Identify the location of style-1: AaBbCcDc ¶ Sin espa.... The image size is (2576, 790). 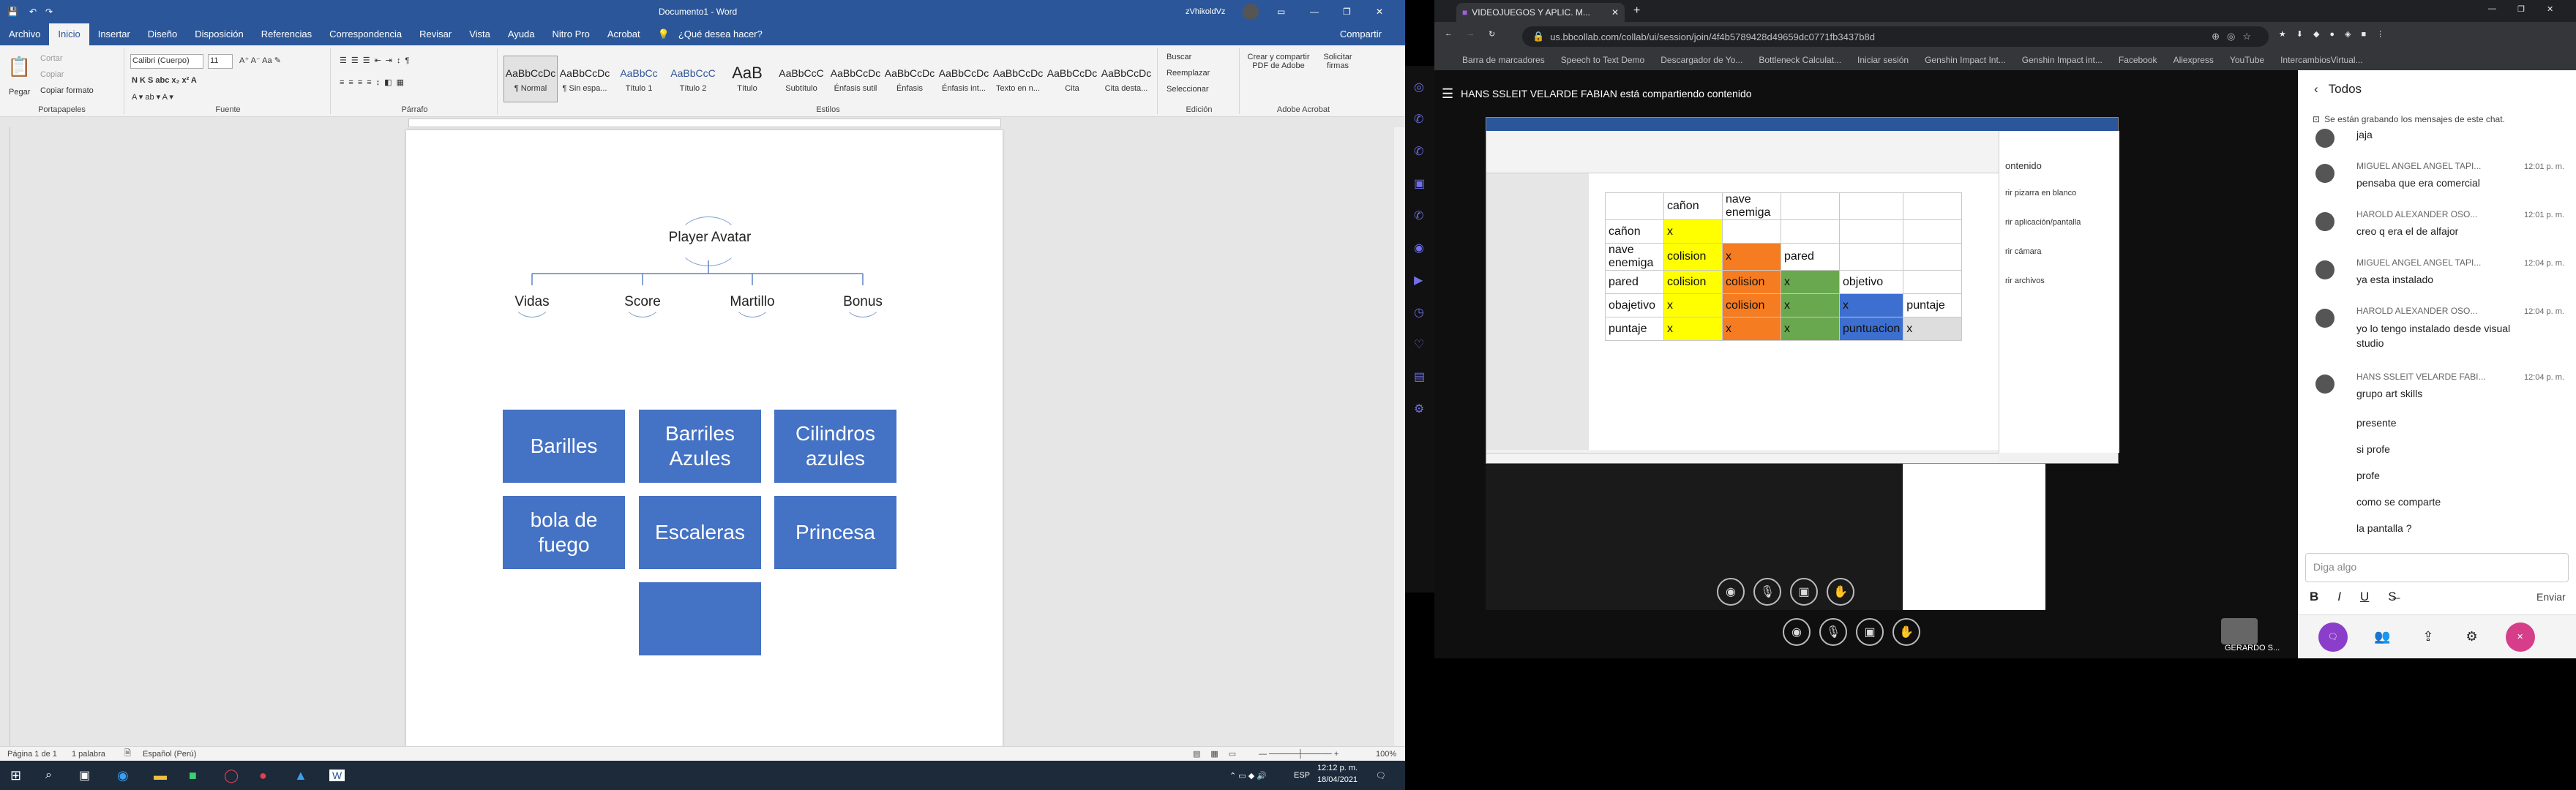
(585, 79).